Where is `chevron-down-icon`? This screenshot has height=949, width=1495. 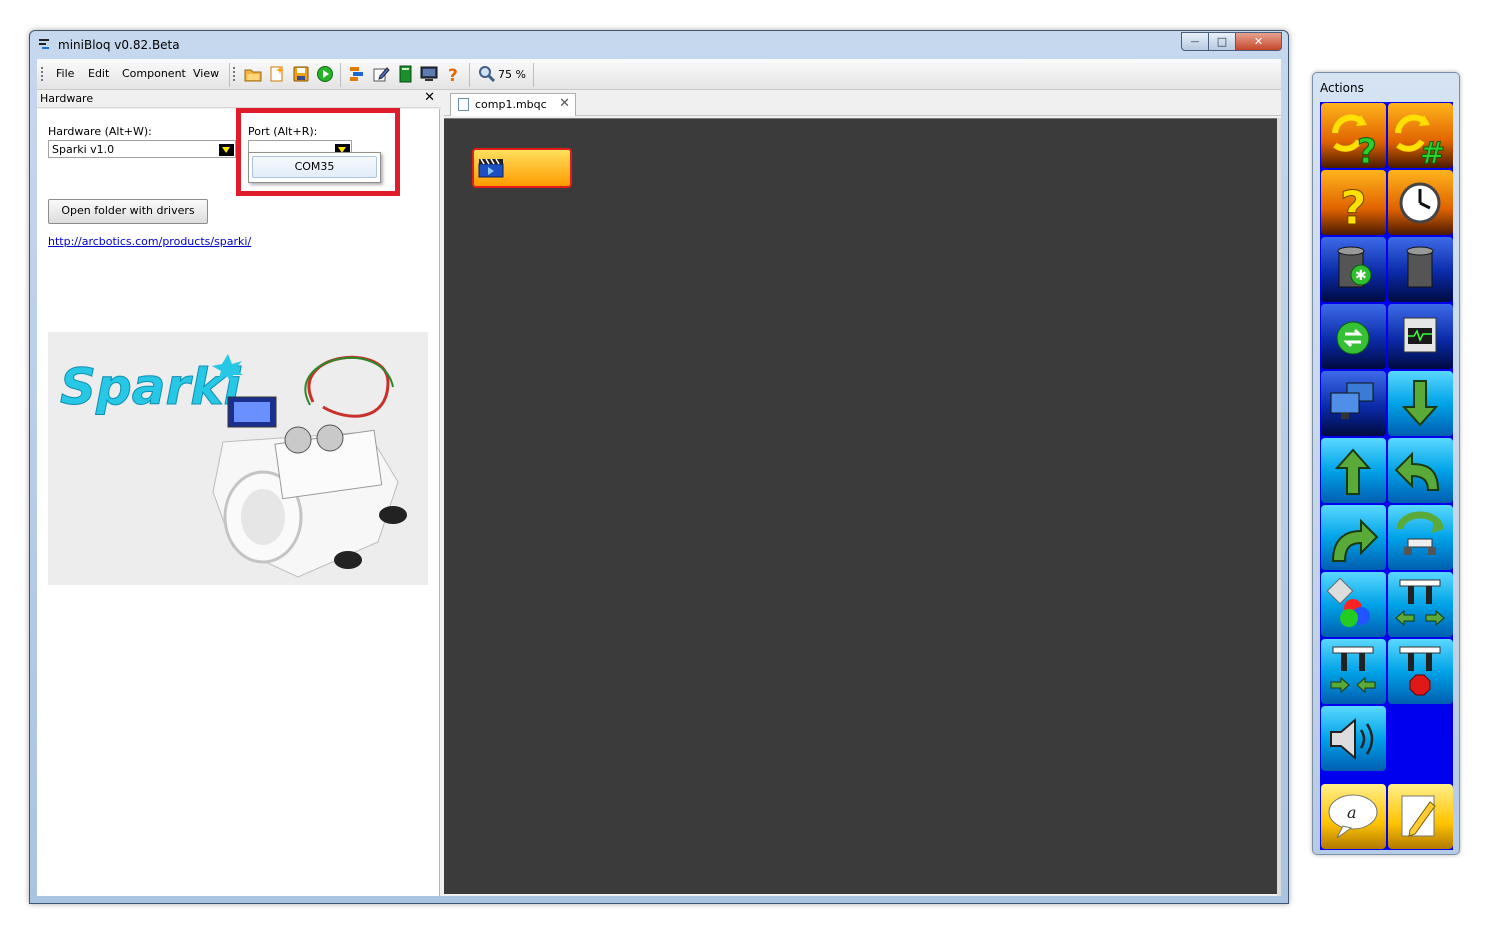 chevron-down-icon is located at coordinates (226, 150).